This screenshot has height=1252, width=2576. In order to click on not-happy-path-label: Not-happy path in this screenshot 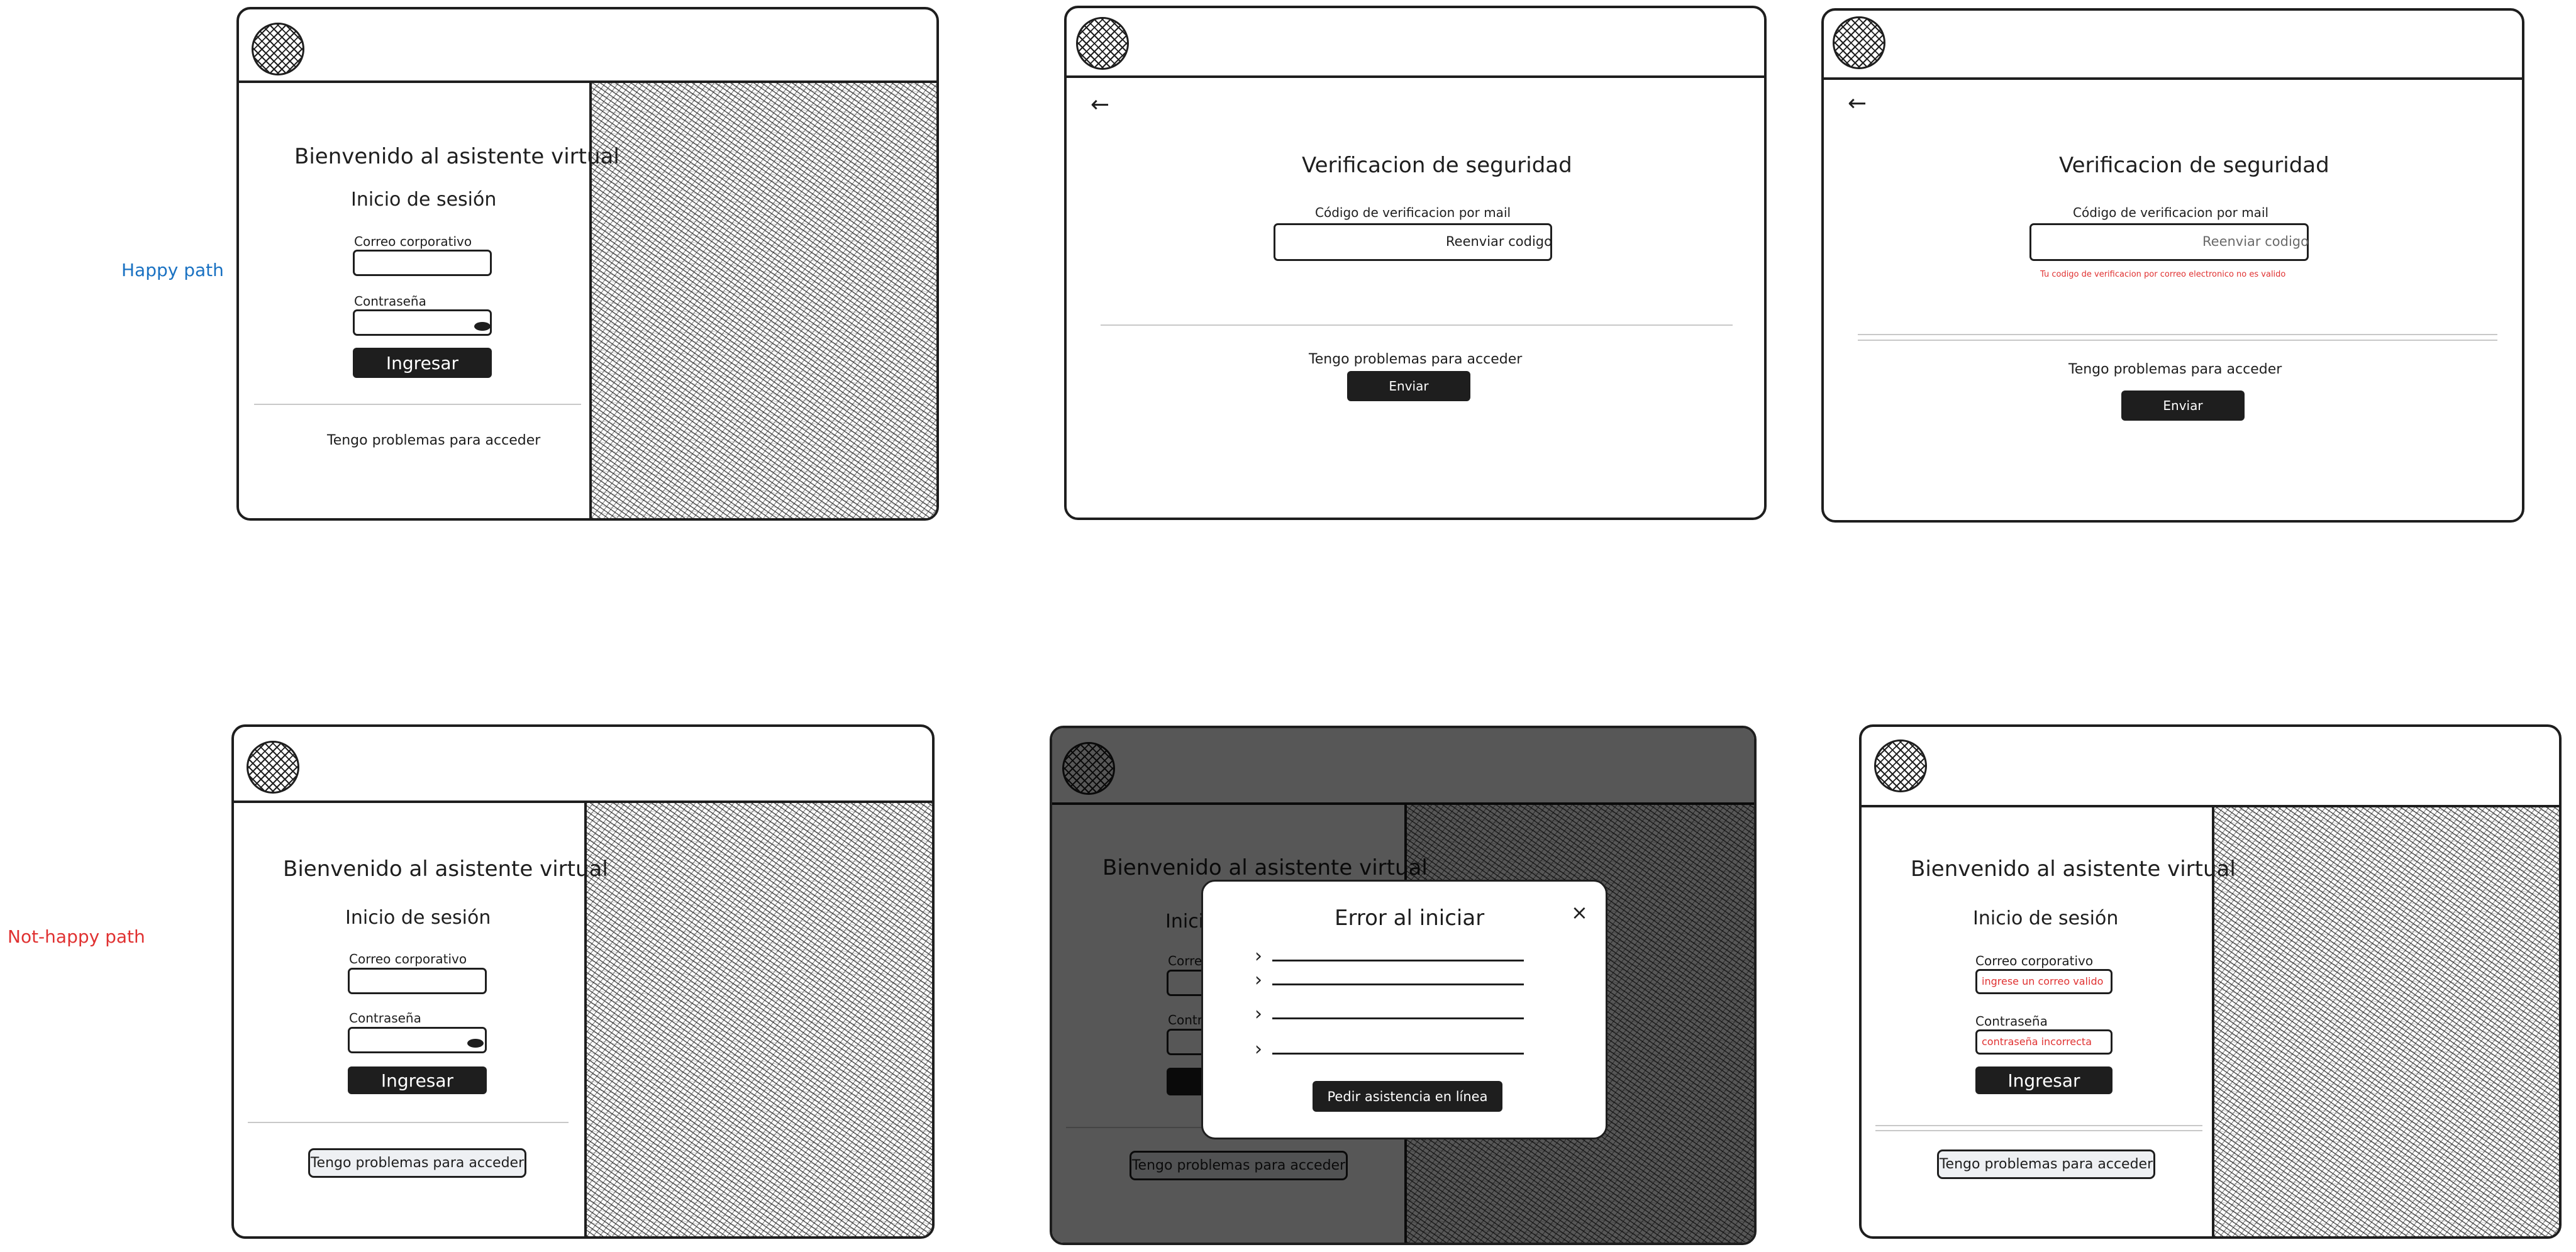, I will do `click(76, 936)`.